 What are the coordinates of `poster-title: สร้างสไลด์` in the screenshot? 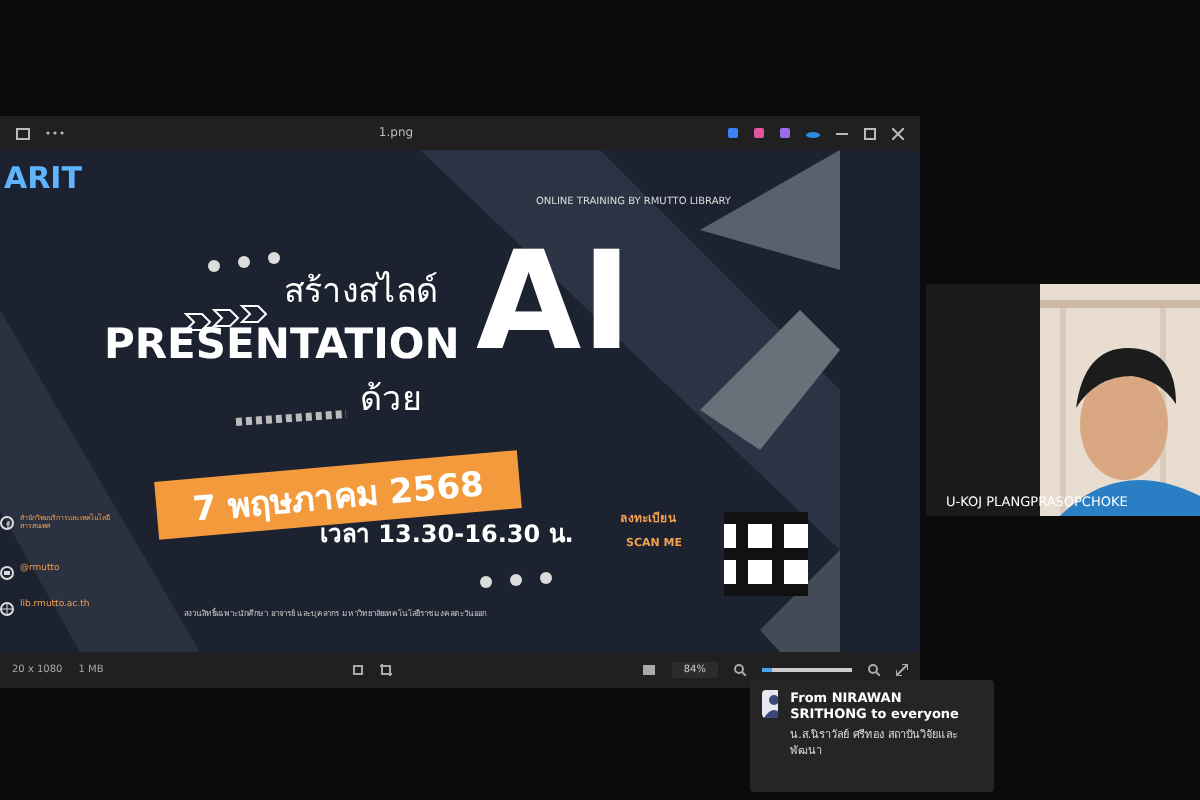 It's located at (361, 293).